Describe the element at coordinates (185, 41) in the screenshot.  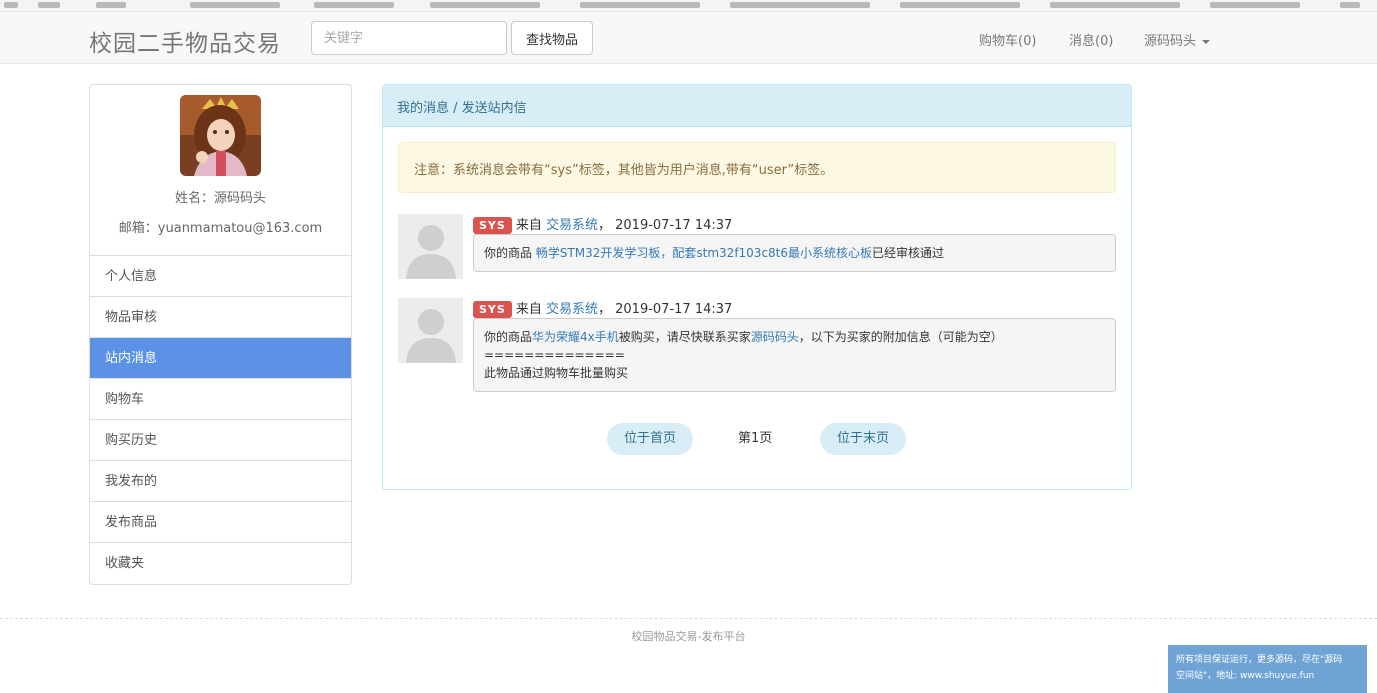
I see `site-brand: 校园二手物品交易` at that location.